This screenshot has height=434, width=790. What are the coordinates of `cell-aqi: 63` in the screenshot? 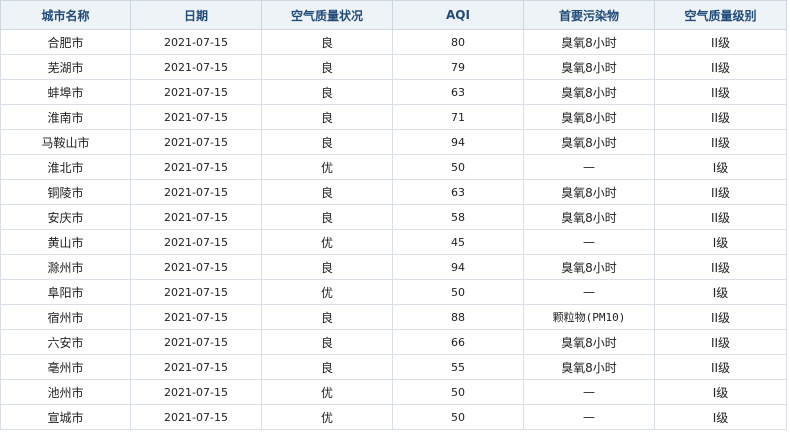 It's located at (458, 192).